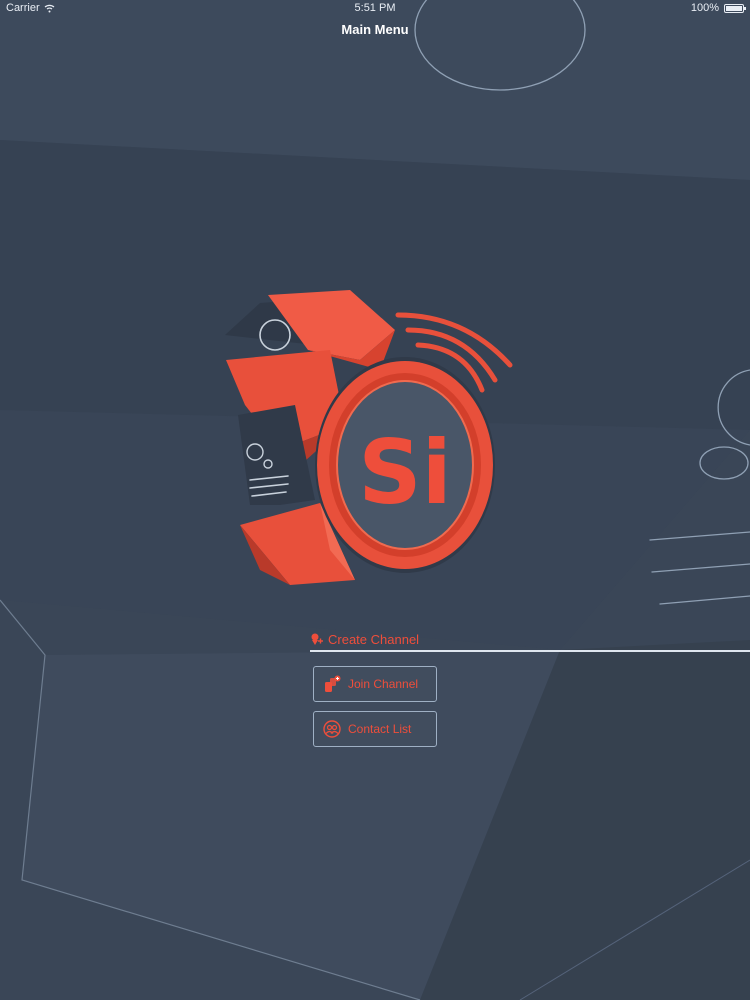  Describe the element at coordinates (530, 639) in the screenshot. I see `create-channel-button: Create Channel` at that location.